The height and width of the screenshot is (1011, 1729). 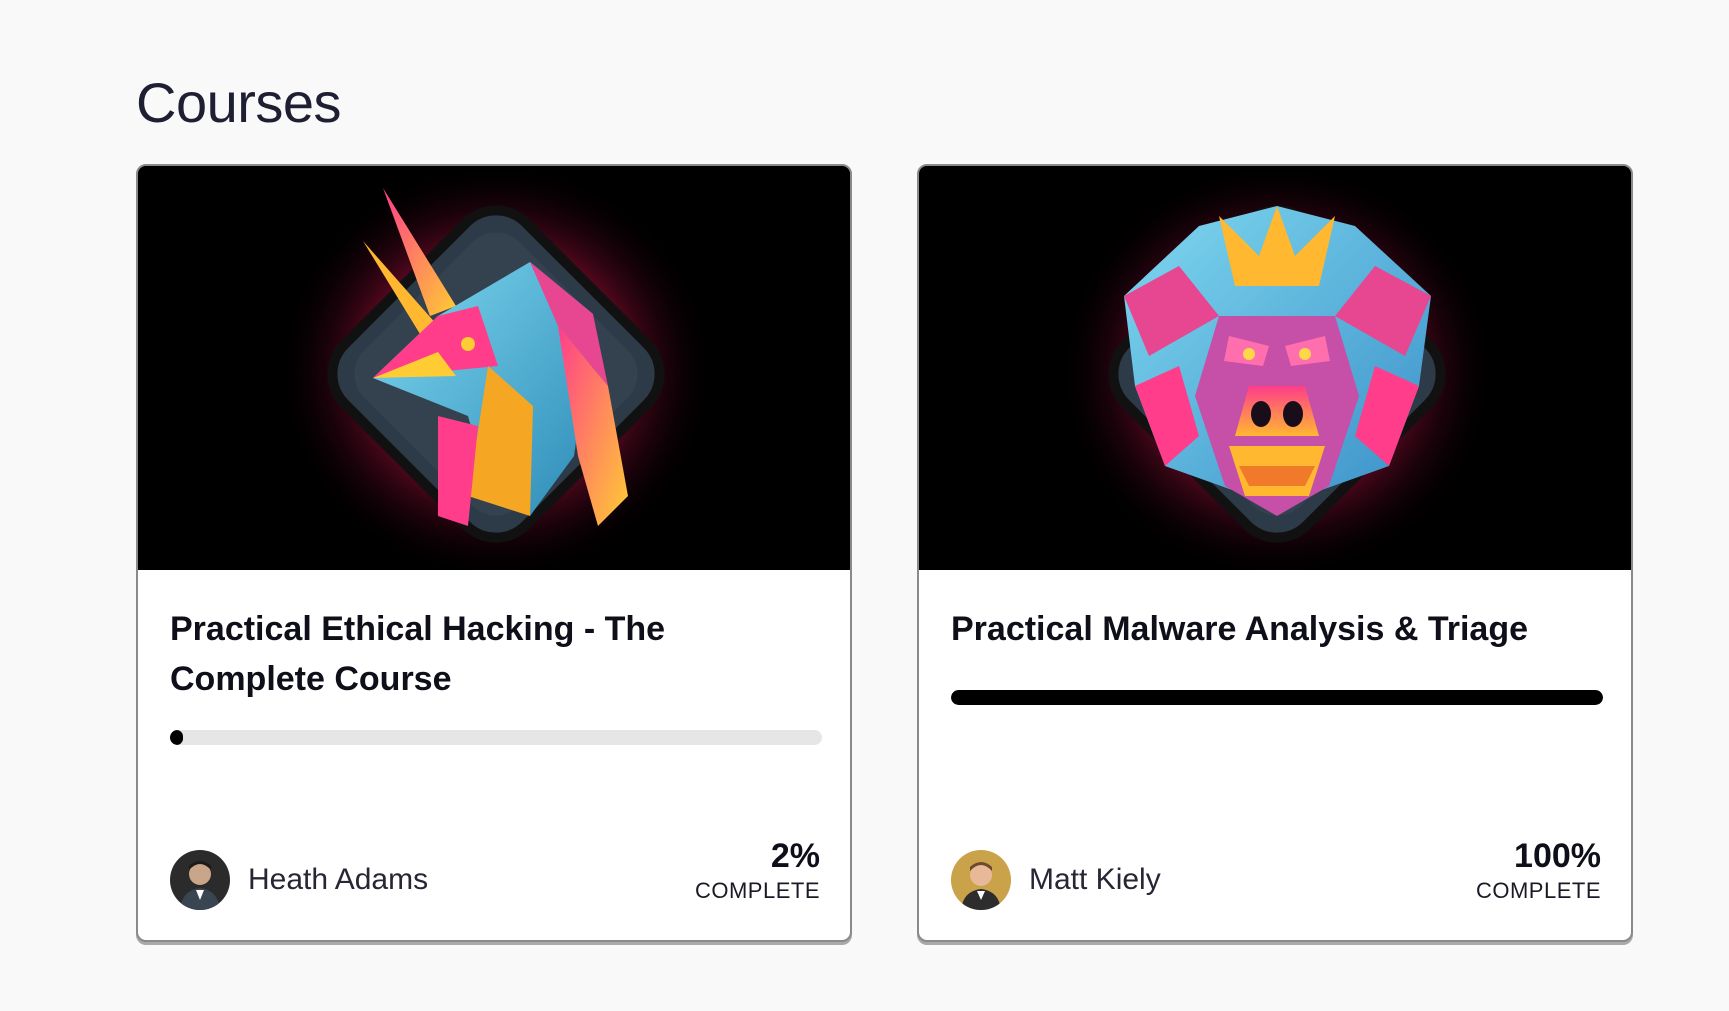 I want to click on author: Heath Adams, so click(x=299, y=880).